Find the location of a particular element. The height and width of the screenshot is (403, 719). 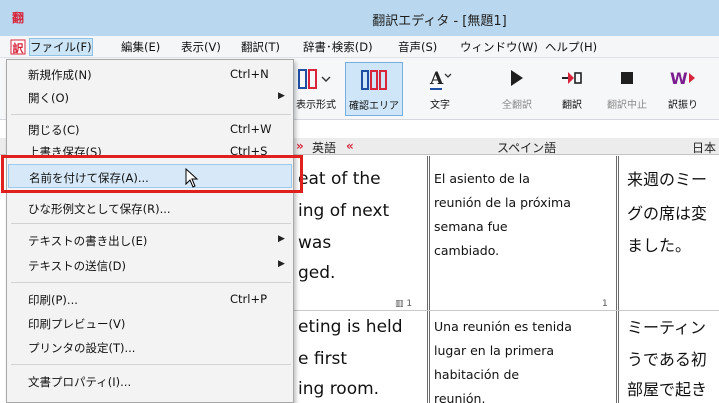

spanish-cell-line: reunión de la próxima is located at coordinates (502, 202).